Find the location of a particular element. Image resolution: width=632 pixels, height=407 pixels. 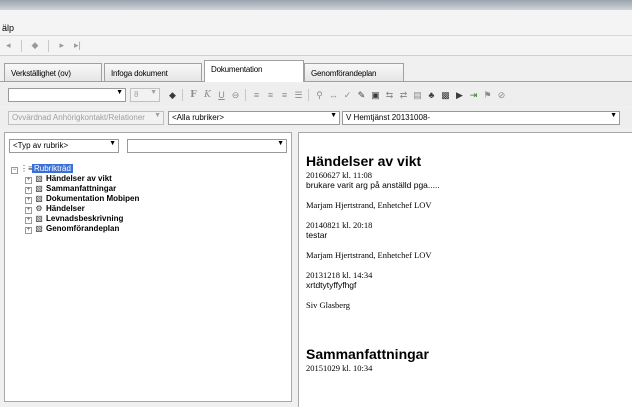

align-center-icon: ≡ is located at coordinates (270, 95).